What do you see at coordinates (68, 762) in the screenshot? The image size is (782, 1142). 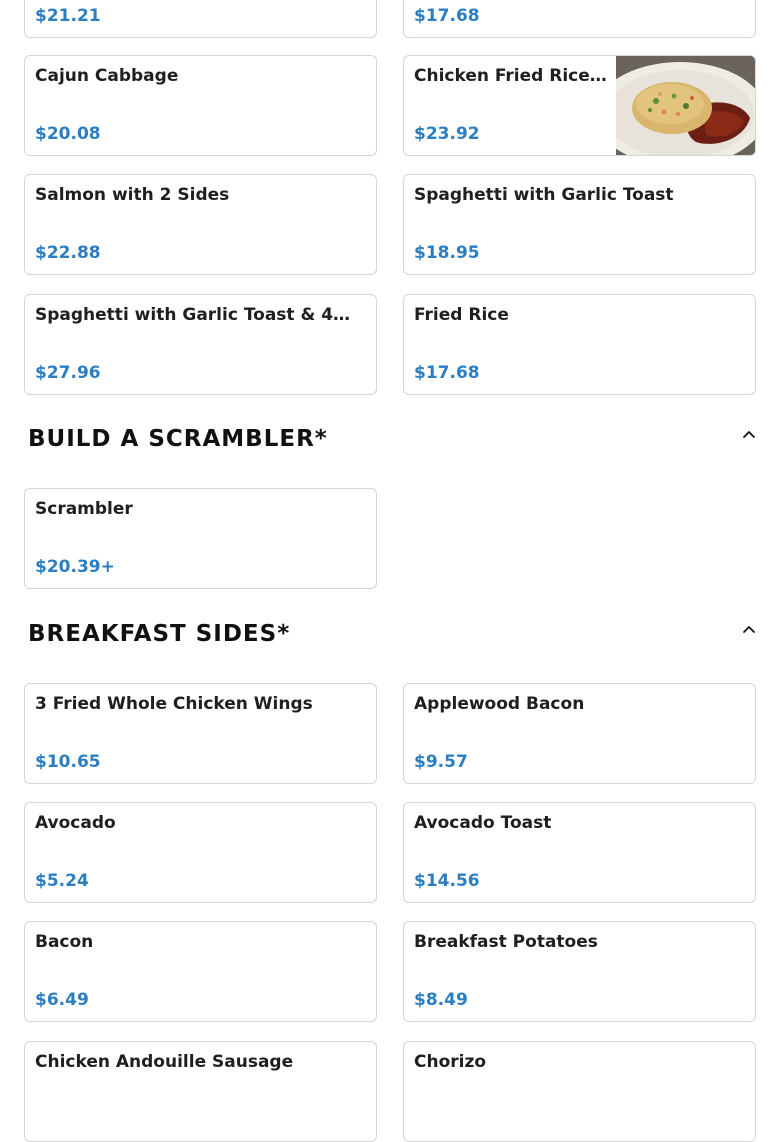 I see `menu-item-price: $10.65` at bounding box center [68, 762].